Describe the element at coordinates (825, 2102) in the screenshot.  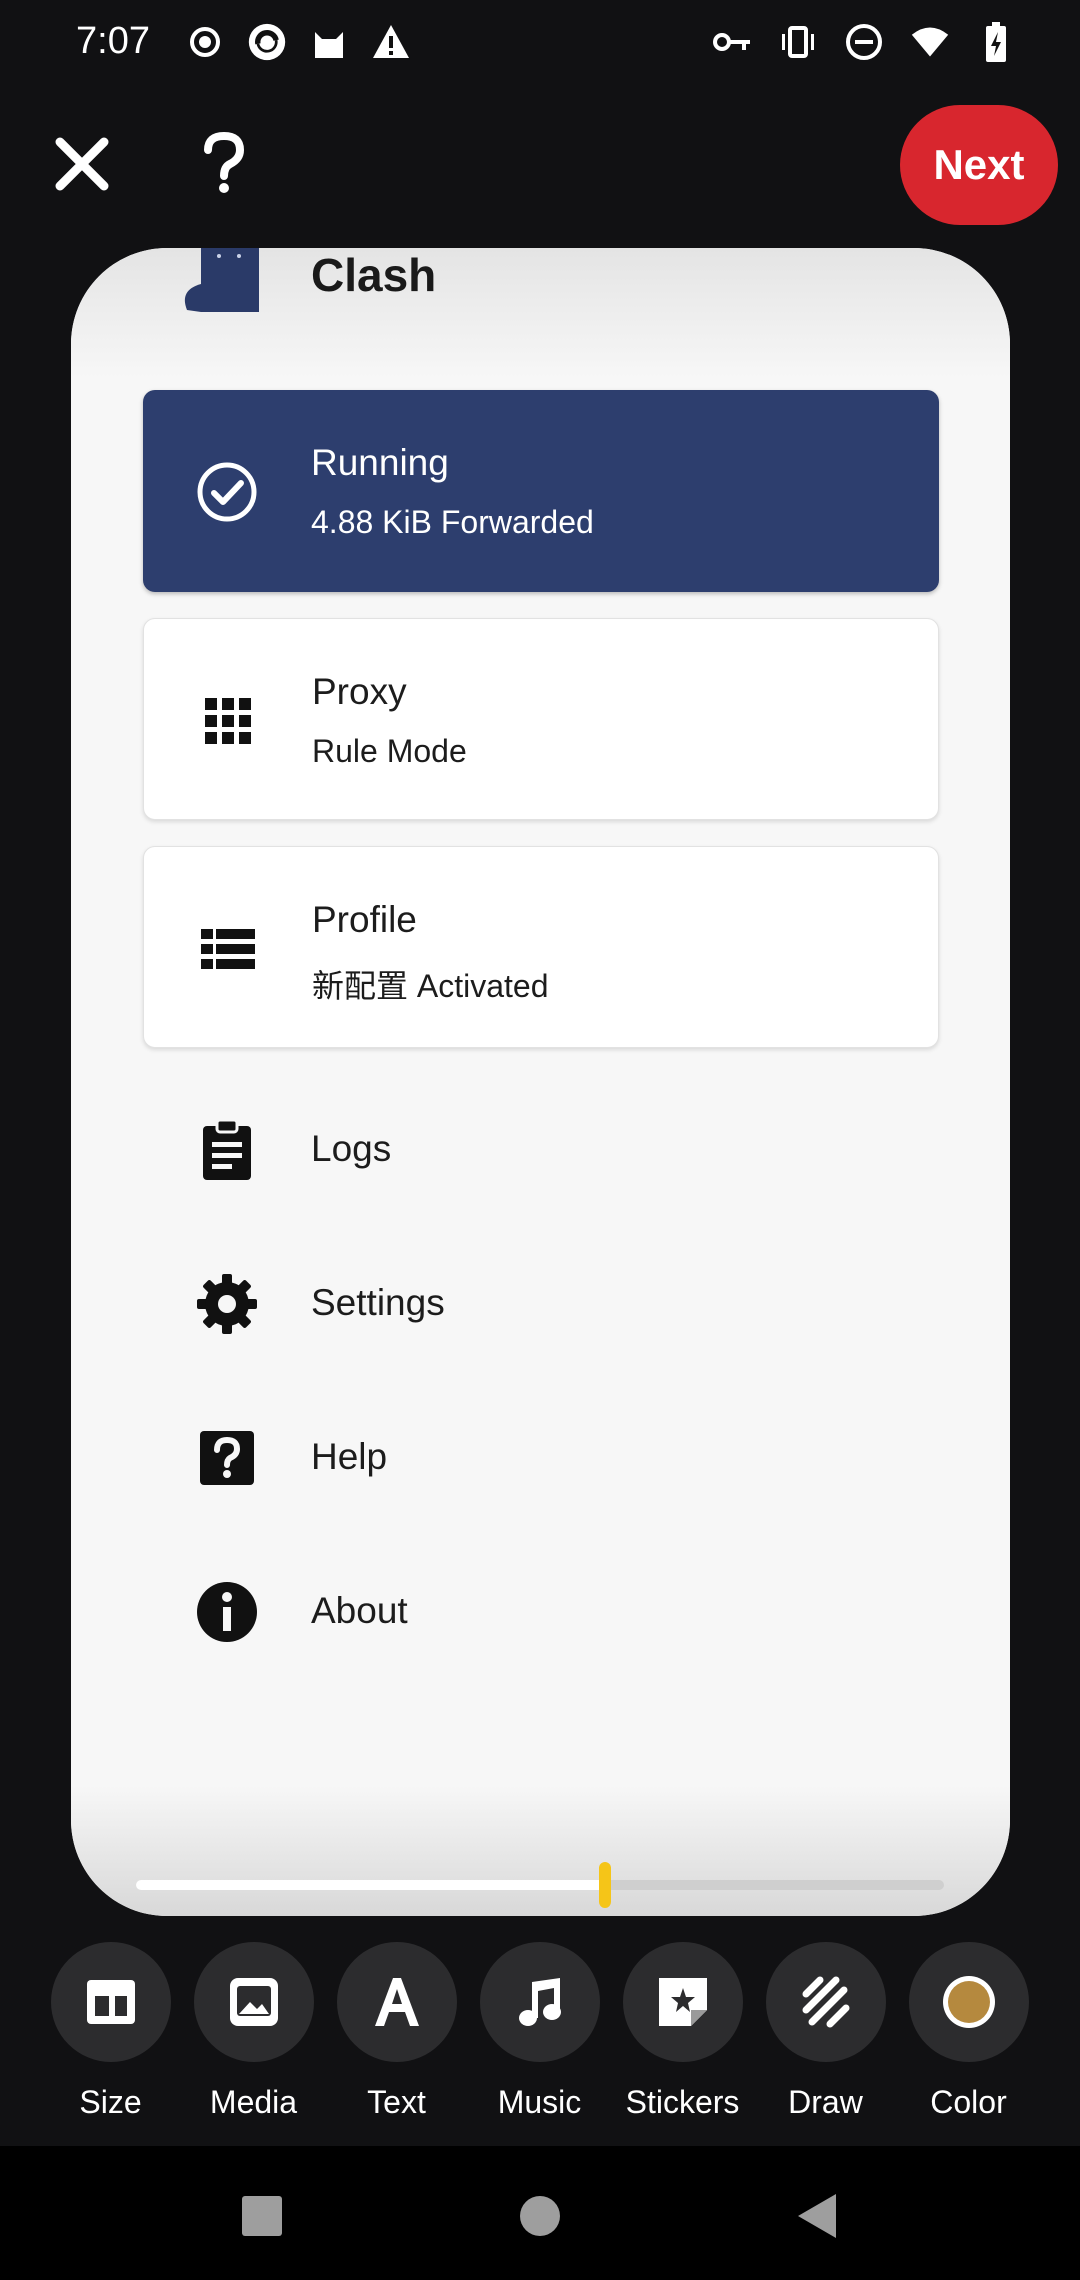
I see `tool-label: Draw` at that location.